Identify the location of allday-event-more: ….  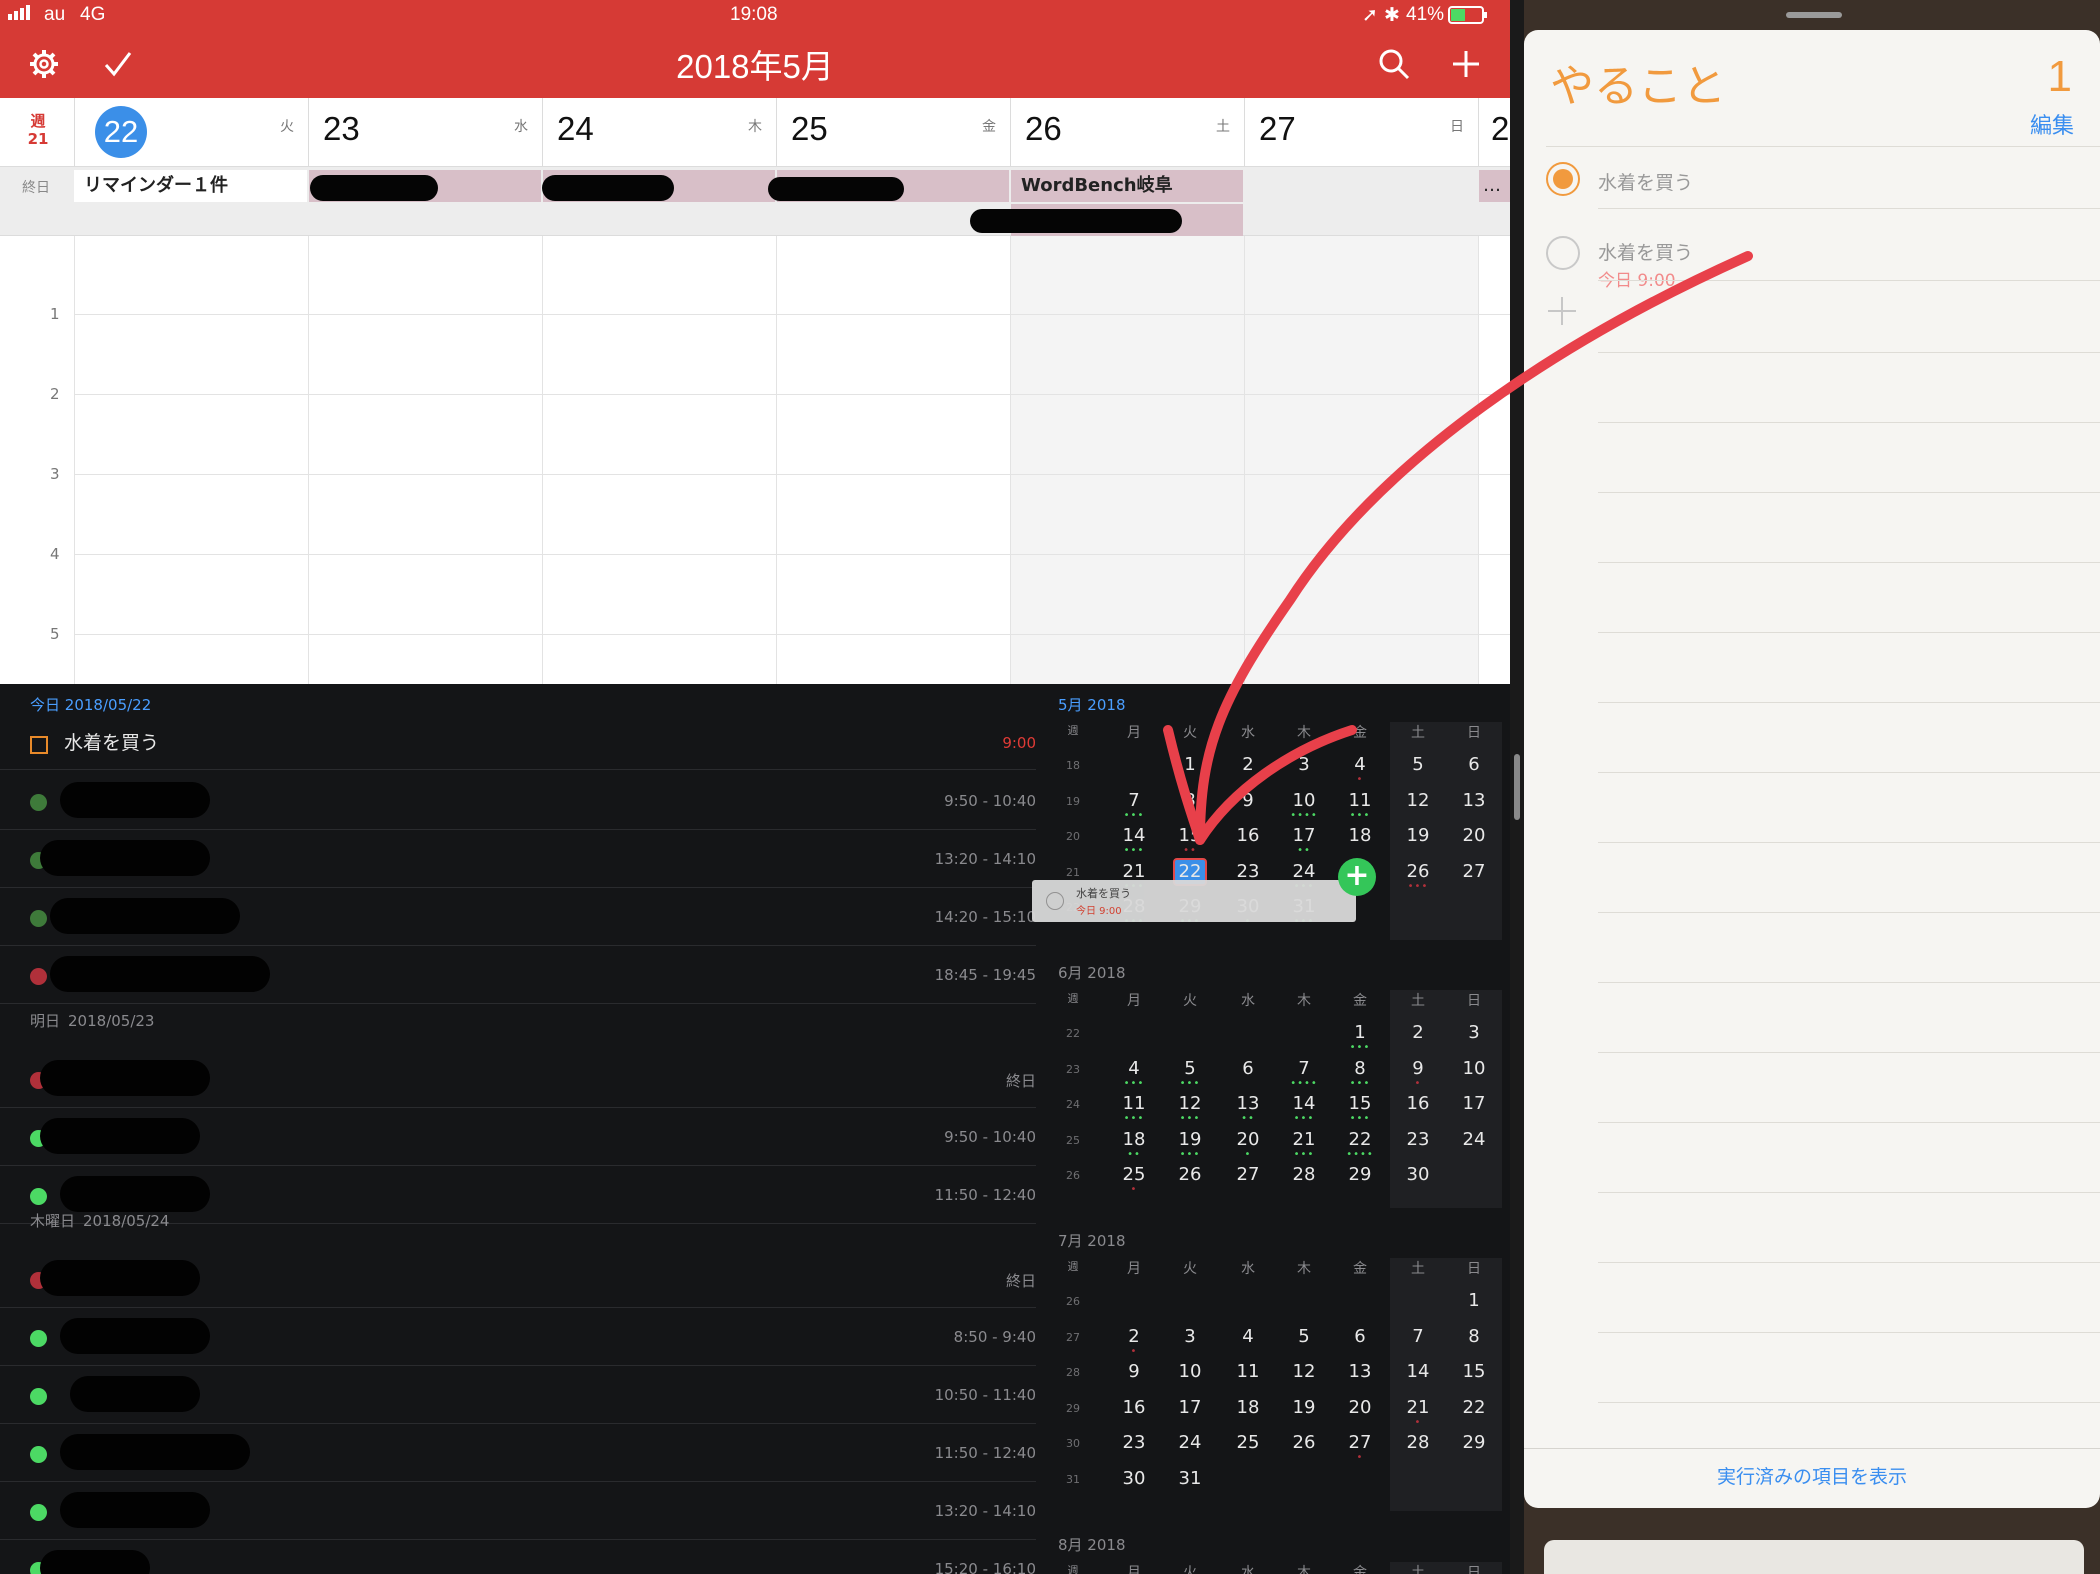
(1494, 186).